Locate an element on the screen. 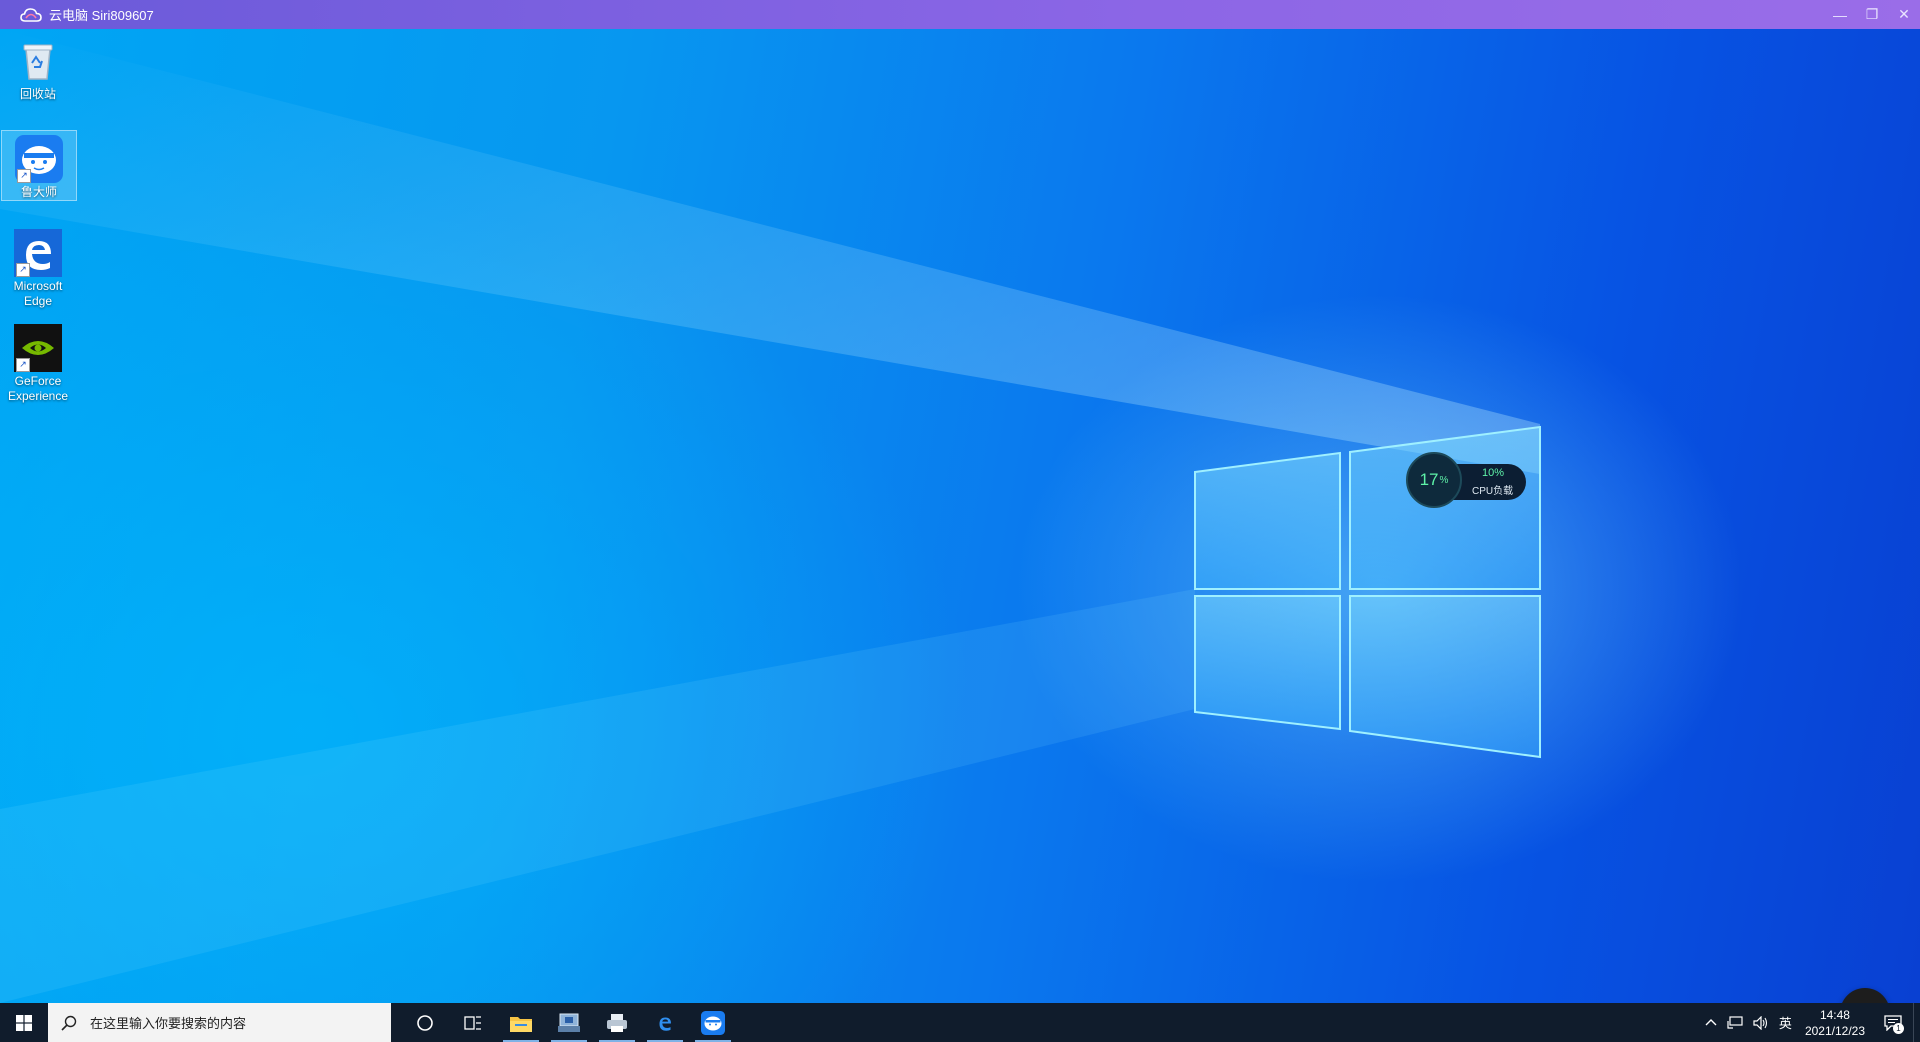  network-app-icon is located at coordinates (569, 1022).